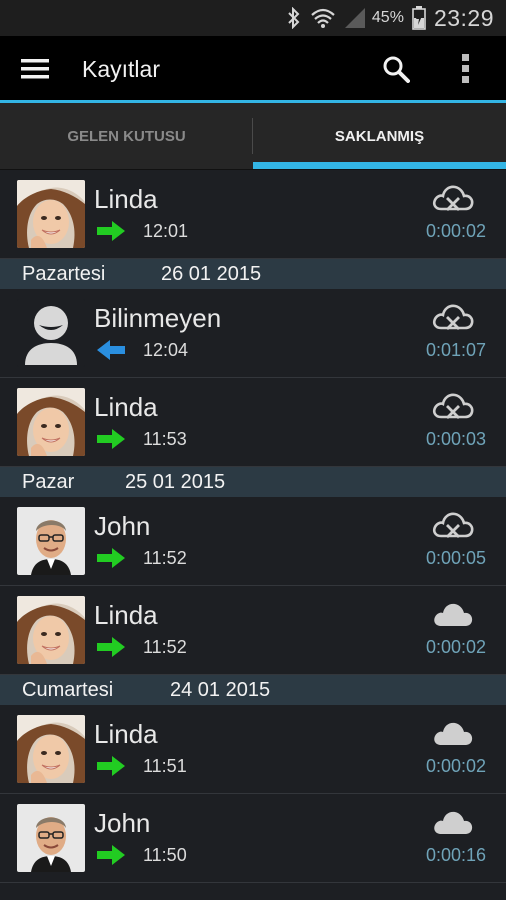 The height and width of the screenshot is (900, 506). What do you see at coordinates (253, 422) in the screenshot?
I see `list-item: Linda 11:53 0:00:03` at bounding box center [253, 422].